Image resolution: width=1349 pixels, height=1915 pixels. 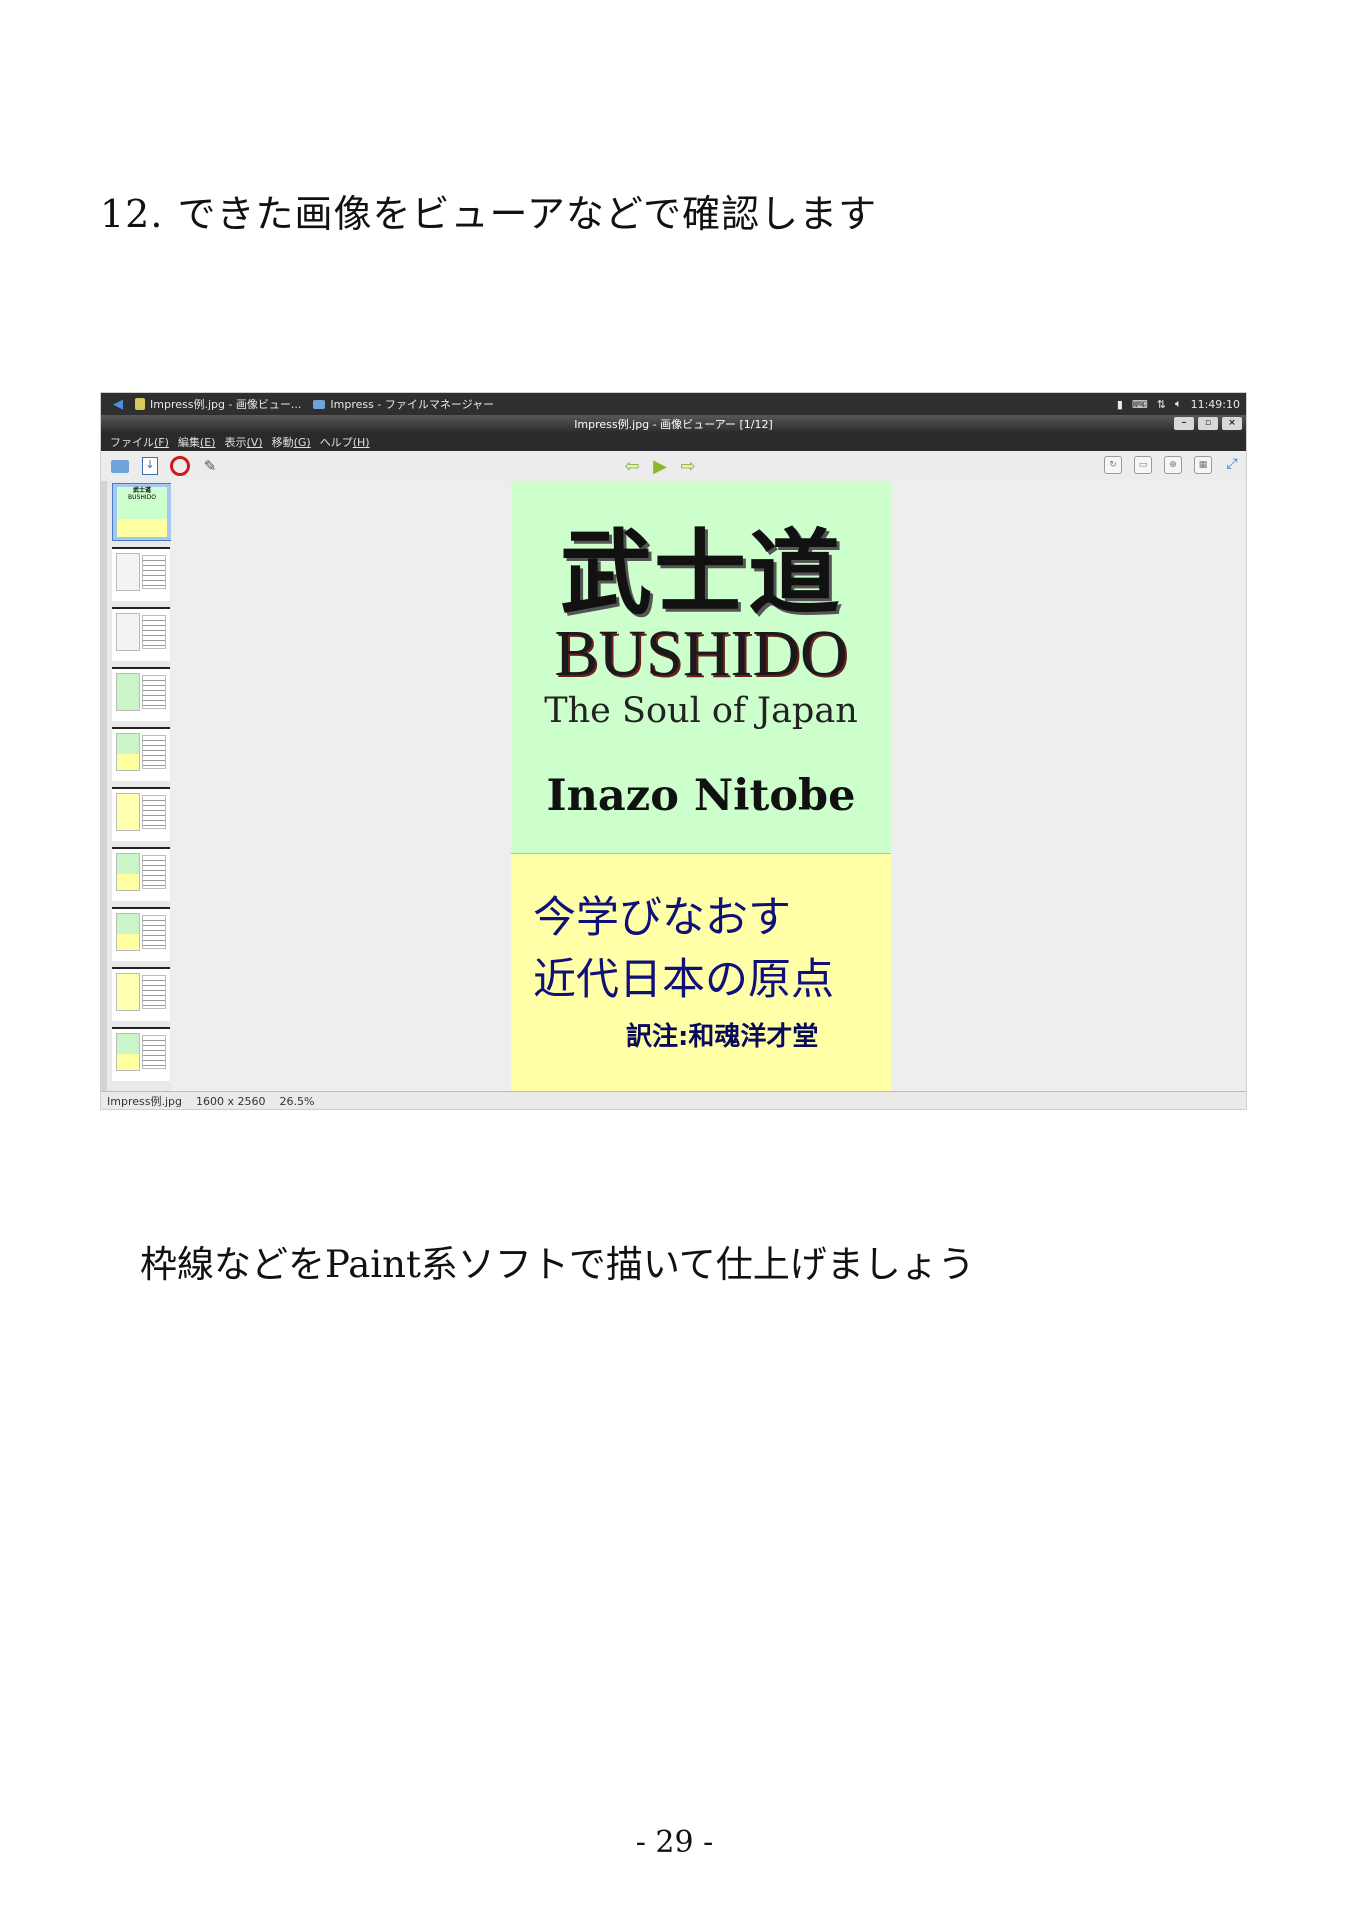 I want to click on open-folder-icon, so click(x=120, y=466).